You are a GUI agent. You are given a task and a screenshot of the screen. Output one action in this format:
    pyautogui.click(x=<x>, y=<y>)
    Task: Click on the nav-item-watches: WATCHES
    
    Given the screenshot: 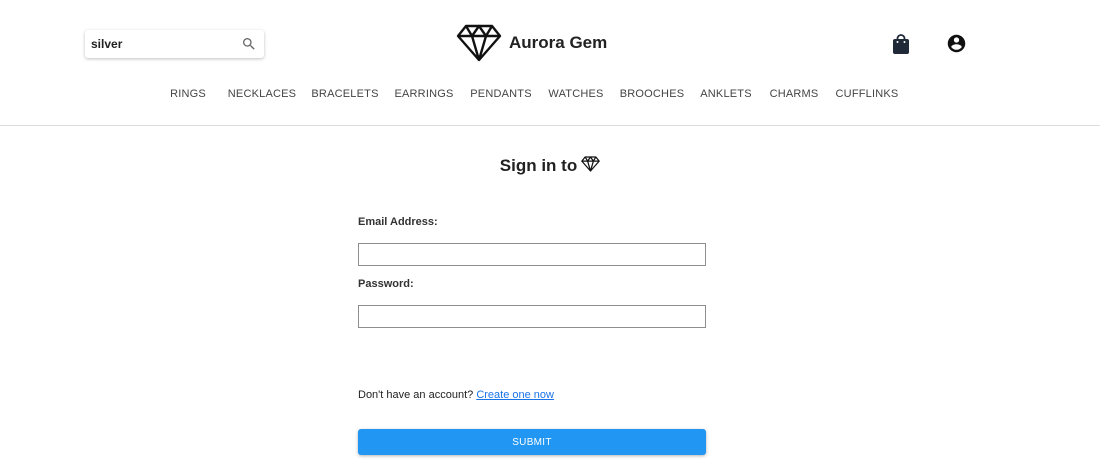 What is the action you would take?
    pyautogui.click(x=575, y=94)
    